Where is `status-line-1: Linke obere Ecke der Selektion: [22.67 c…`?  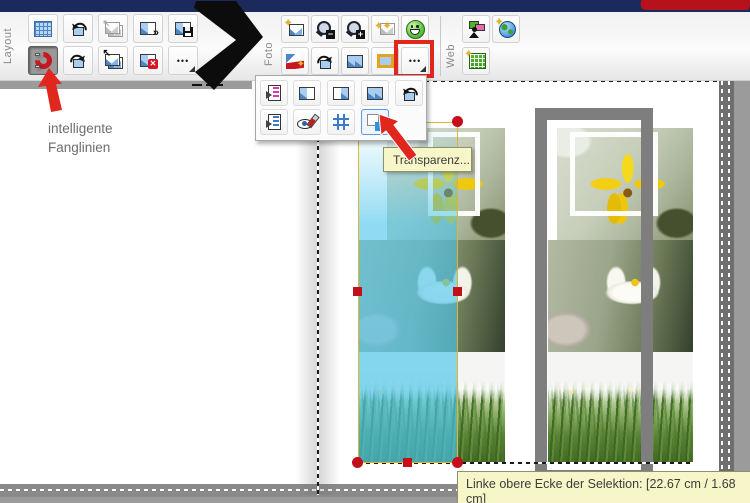
status-line-1: Linke obere Ecke der Selektion: [22.67 c… is located at coordinates (601, 490).